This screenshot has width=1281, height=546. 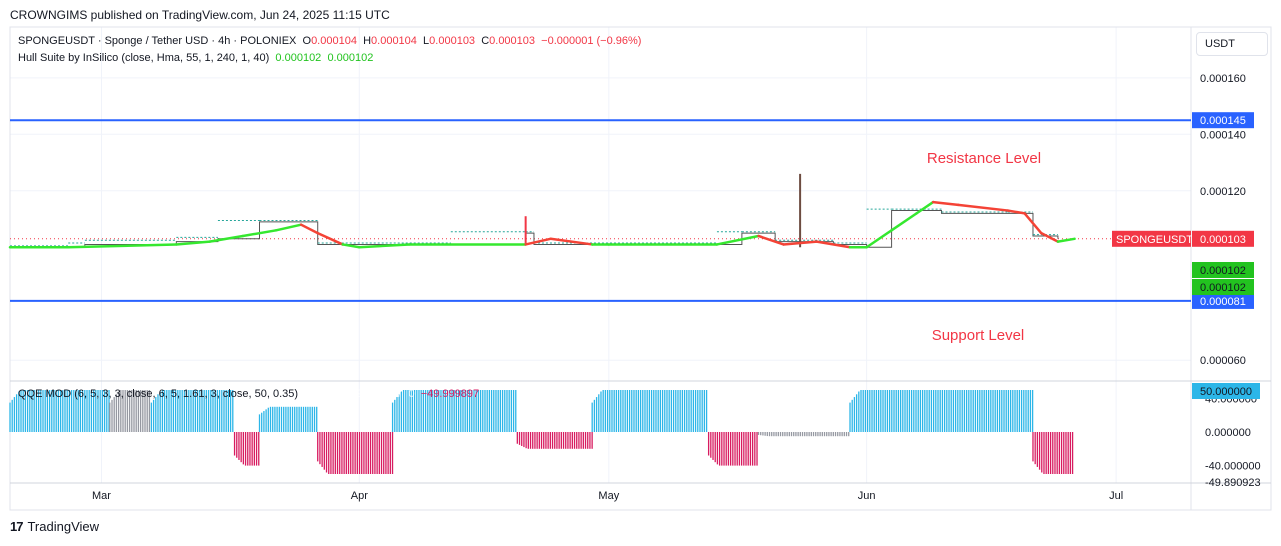 What do you see at coordinates (450, 394) in the screenshot?
I see `qqe-value: −49.999897` at bounding box center [450, 394].